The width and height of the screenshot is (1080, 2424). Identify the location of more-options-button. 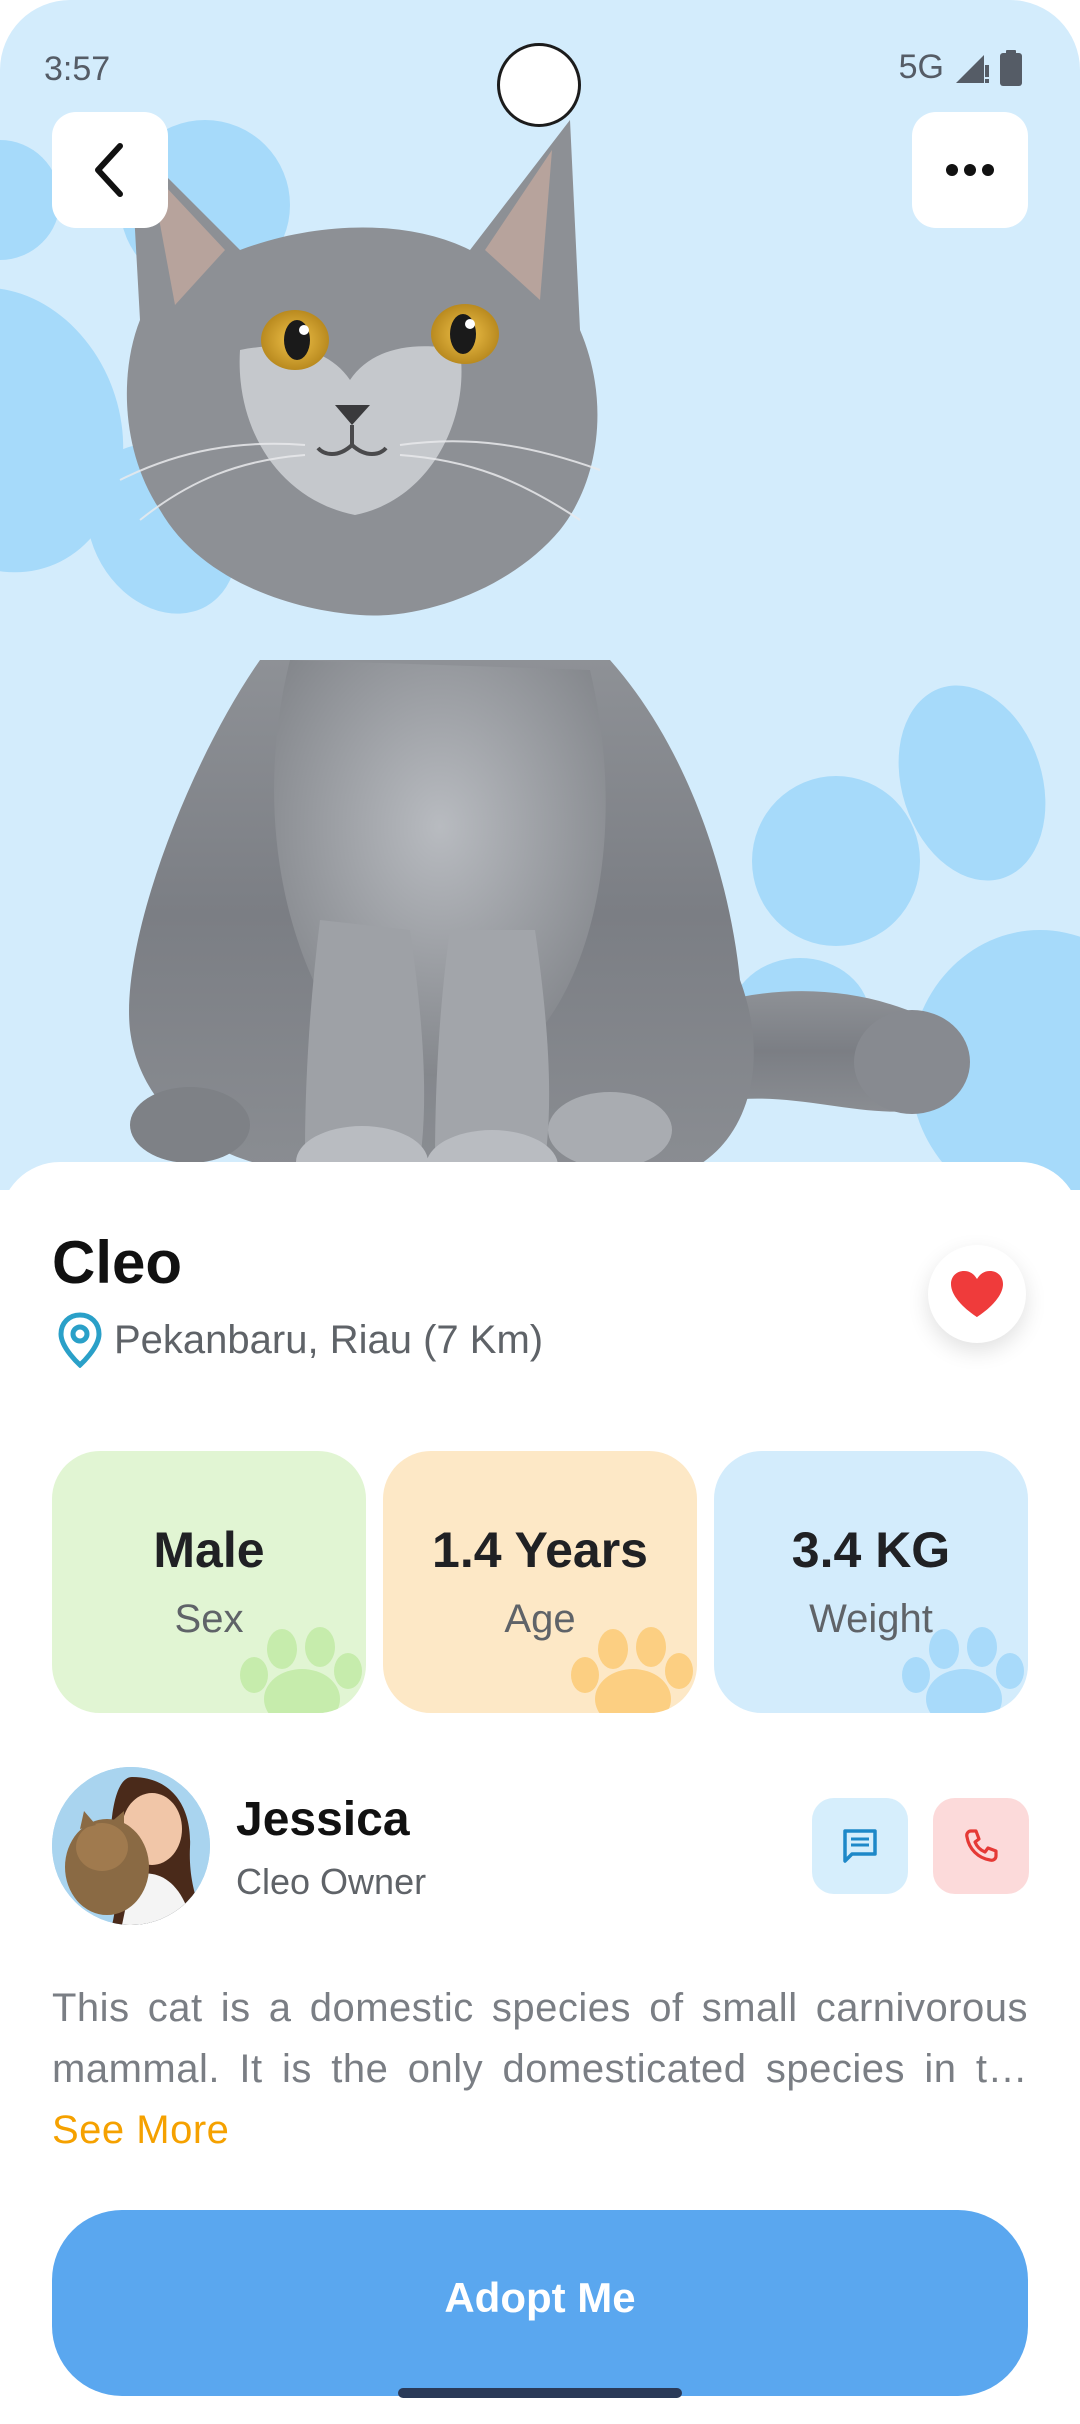
(970, 170).